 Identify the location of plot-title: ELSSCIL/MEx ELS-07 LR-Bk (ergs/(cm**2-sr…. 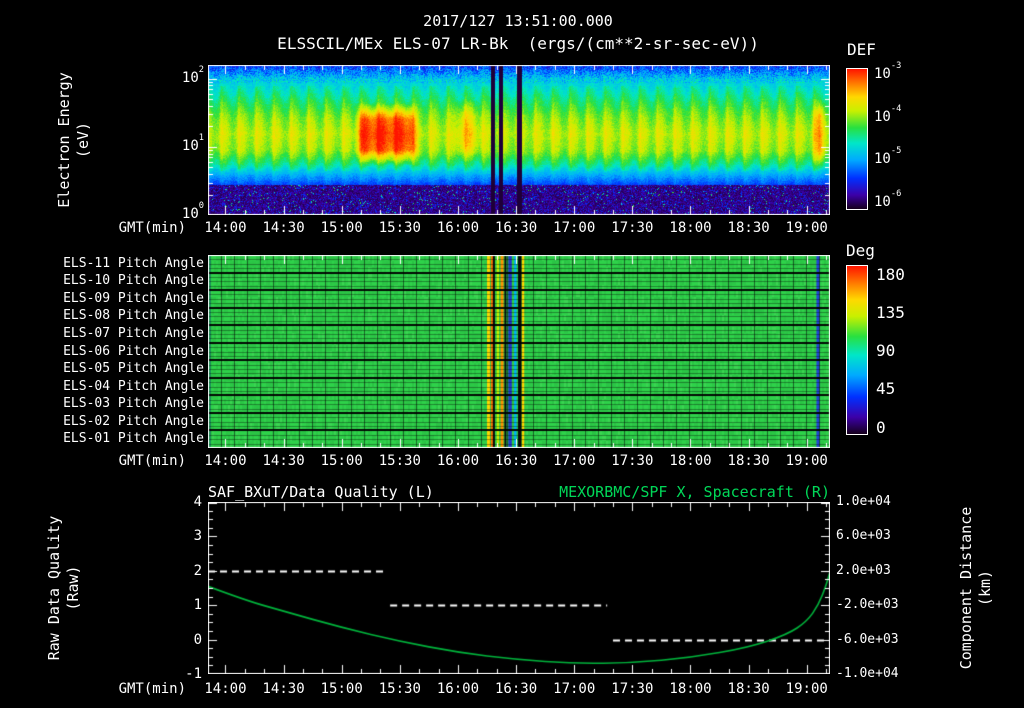
(518, 43).